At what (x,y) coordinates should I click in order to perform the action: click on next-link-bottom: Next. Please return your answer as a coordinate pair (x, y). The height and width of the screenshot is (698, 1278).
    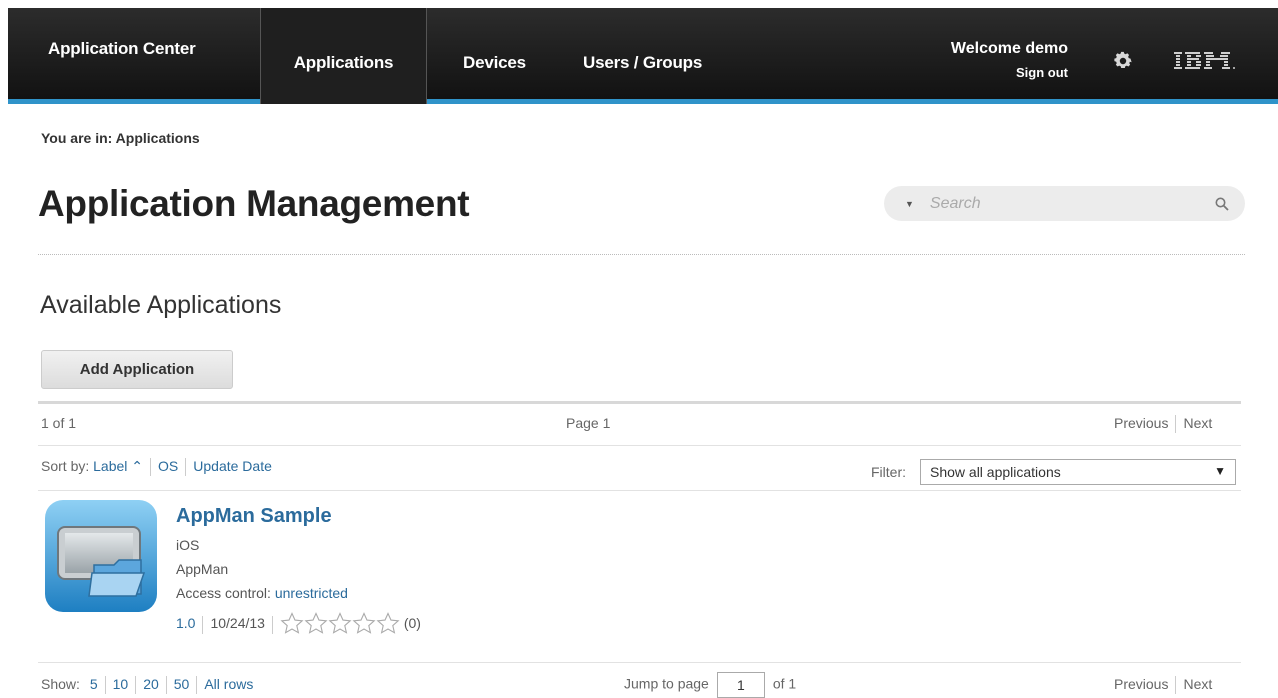
    Looking at the image, I should click on (1197, 684).